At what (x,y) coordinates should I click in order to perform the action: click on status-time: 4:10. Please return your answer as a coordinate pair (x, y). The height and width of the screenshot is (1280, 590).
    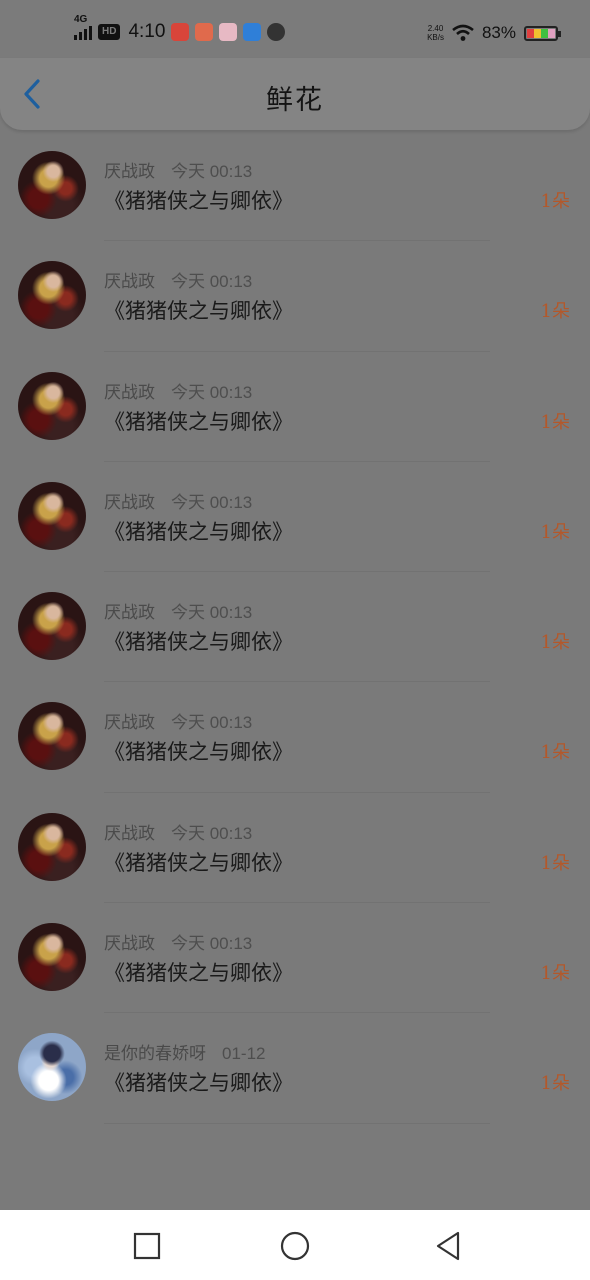
    Looking at the image, I should click on (147, 31).